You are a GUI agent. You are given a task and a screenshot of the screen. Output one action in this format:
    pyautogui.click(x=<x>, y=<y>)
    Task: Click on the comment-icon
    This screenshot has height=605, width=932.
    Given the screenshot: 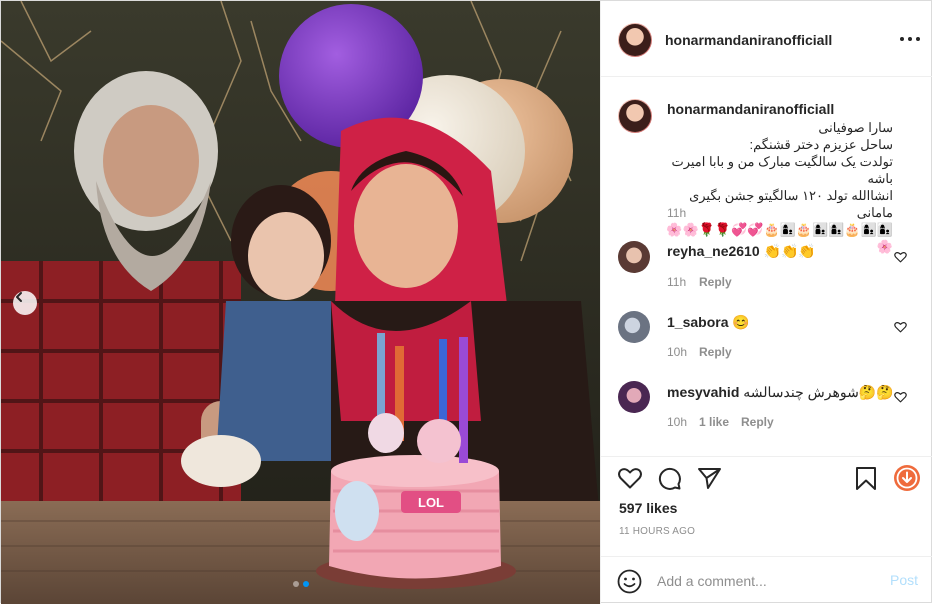 What is the action you would take?
    pyautogui.click(x=669, y=478)
    